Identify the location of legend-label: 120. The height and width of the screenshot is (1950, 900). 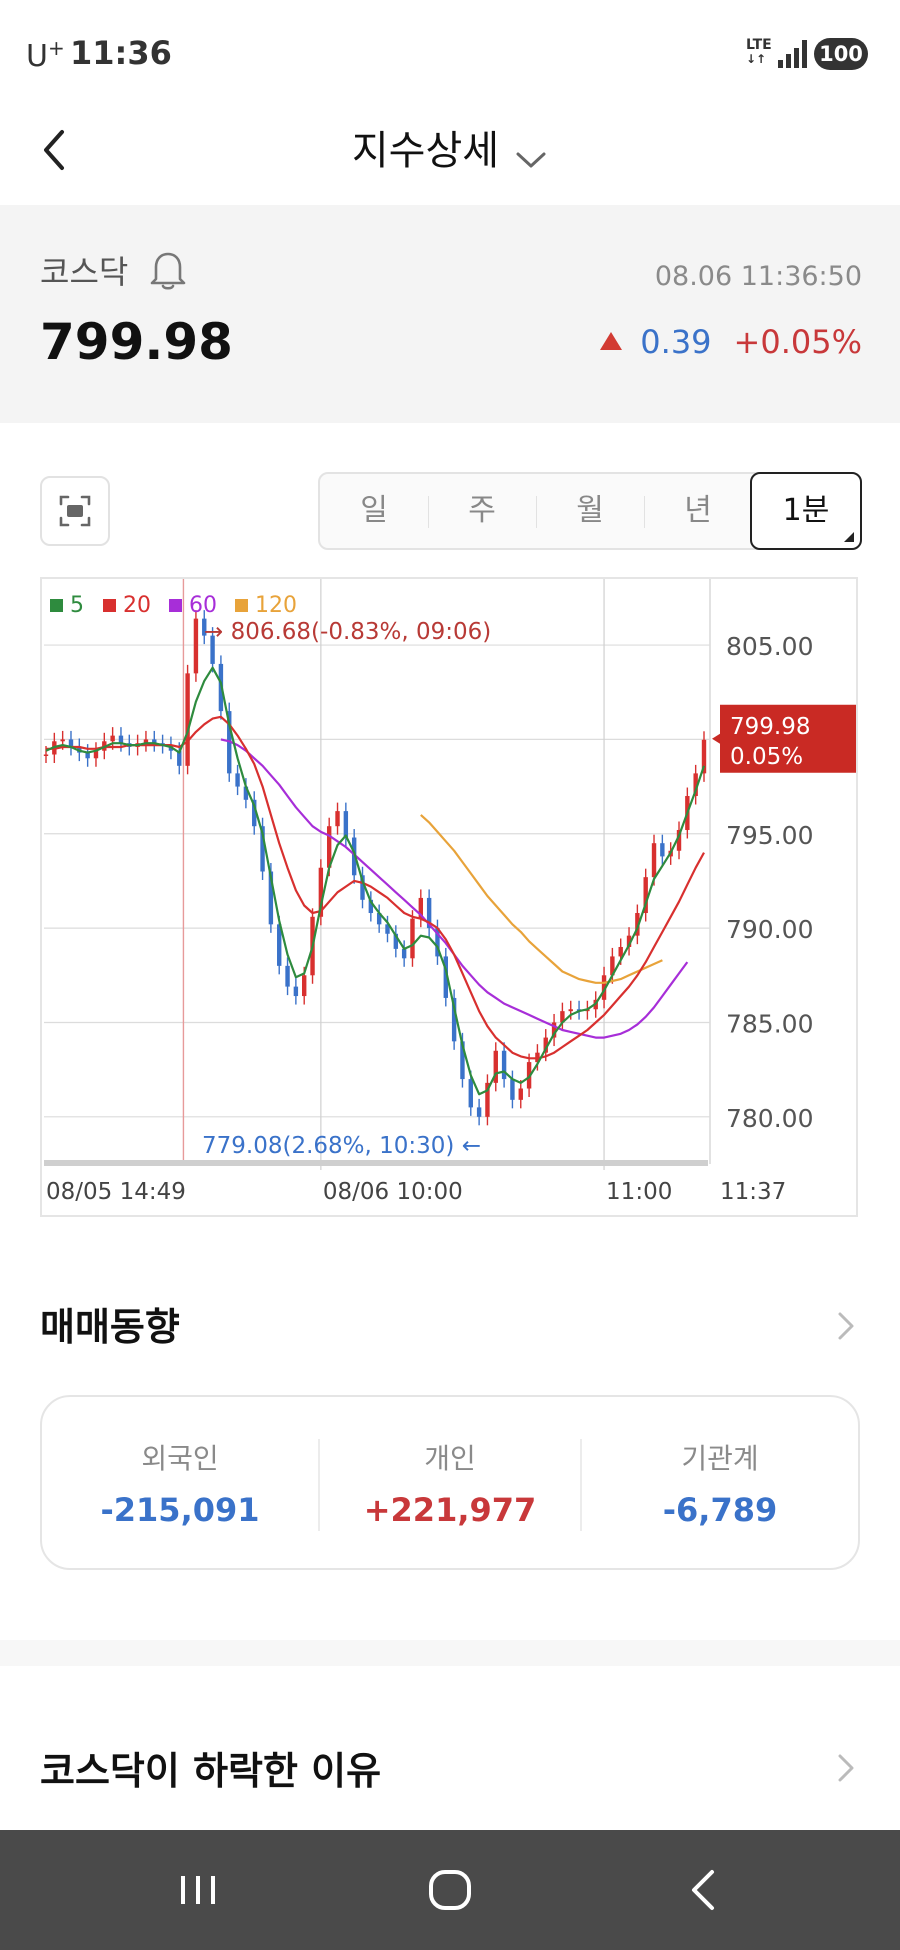
(276, 605).